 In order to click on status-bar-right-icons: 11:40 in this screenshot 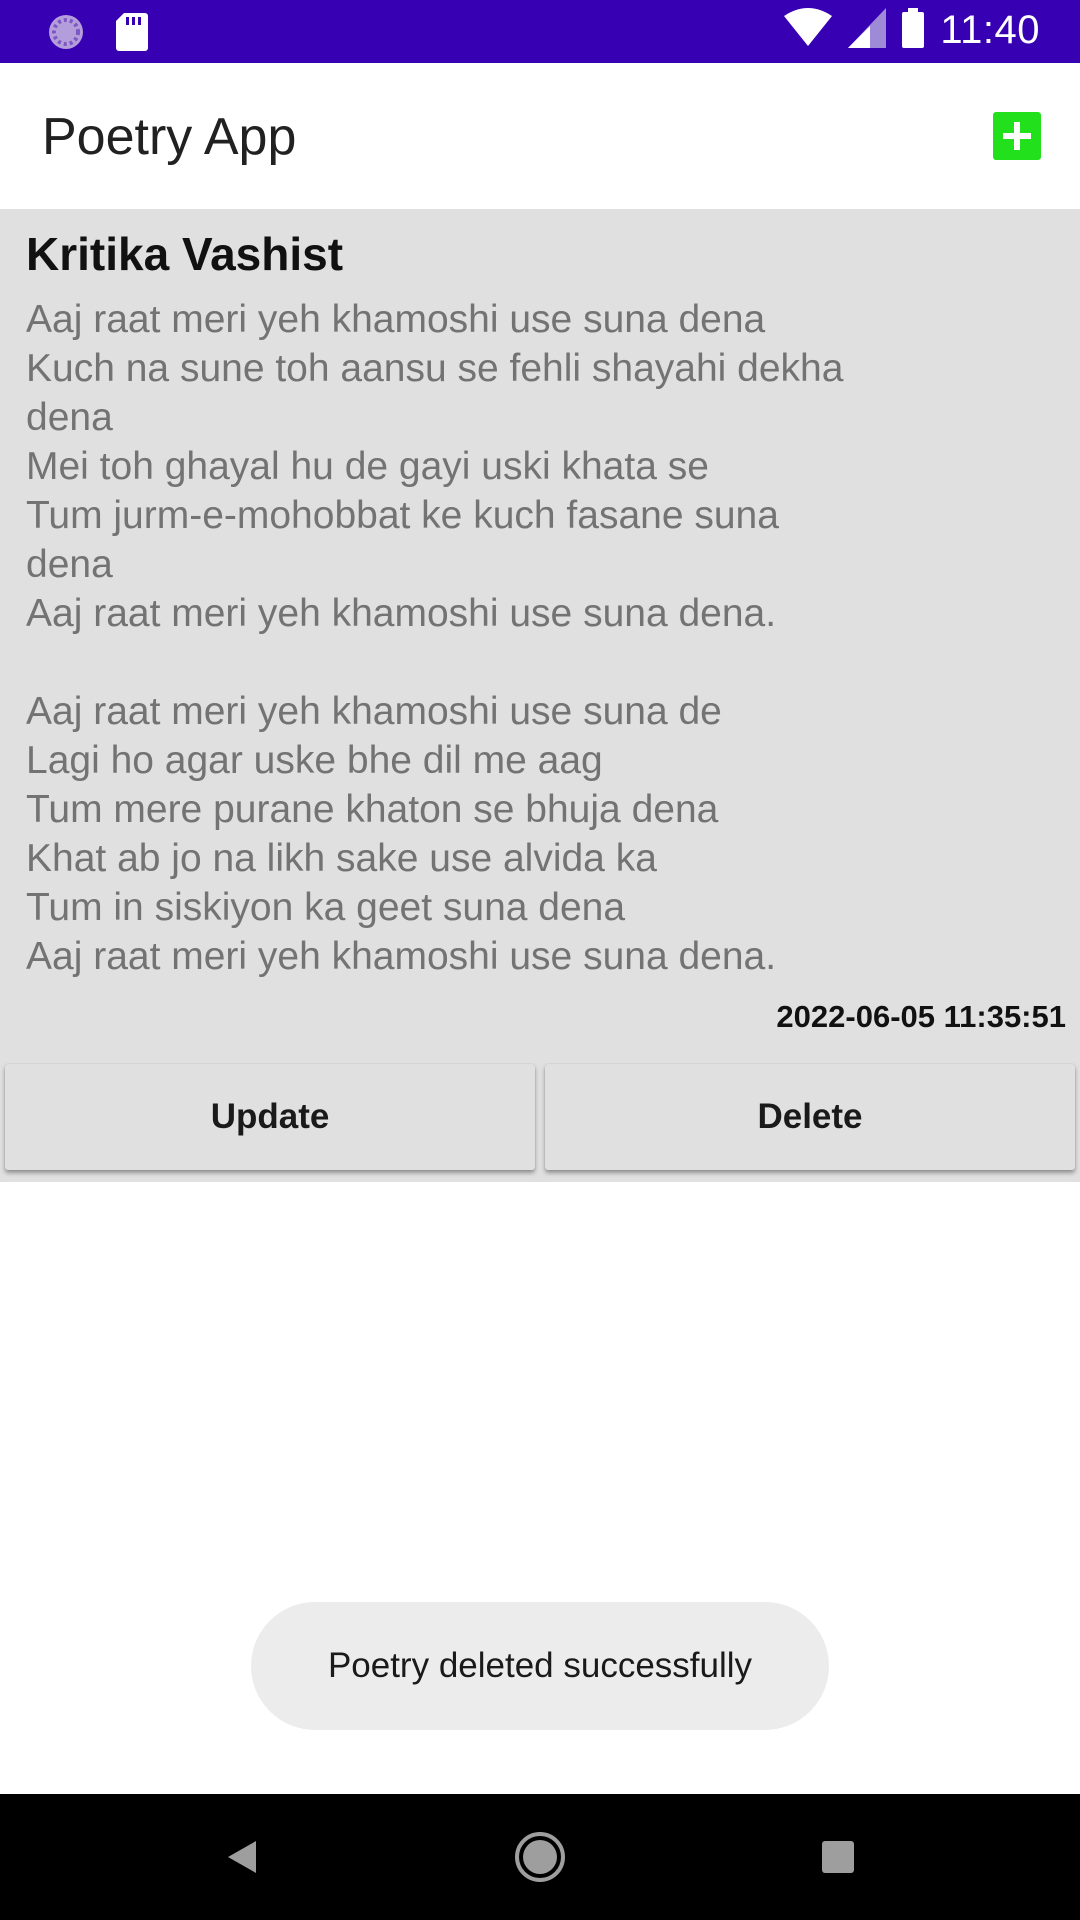, I will do `click(912, 30)`.